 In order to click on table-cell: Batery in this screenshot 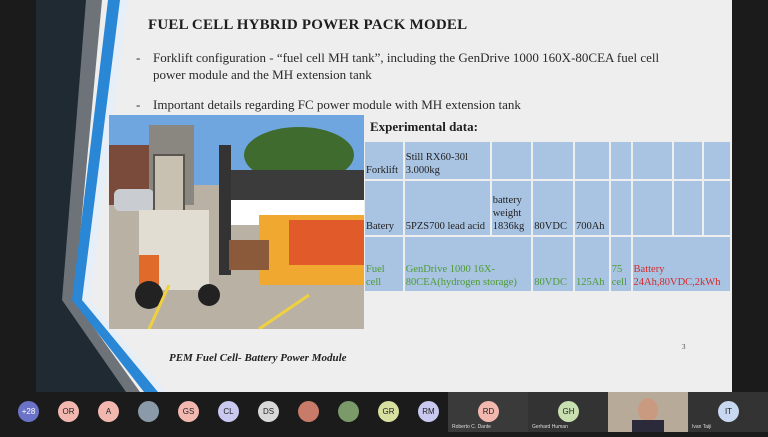, I will do `click(384, 208)`.